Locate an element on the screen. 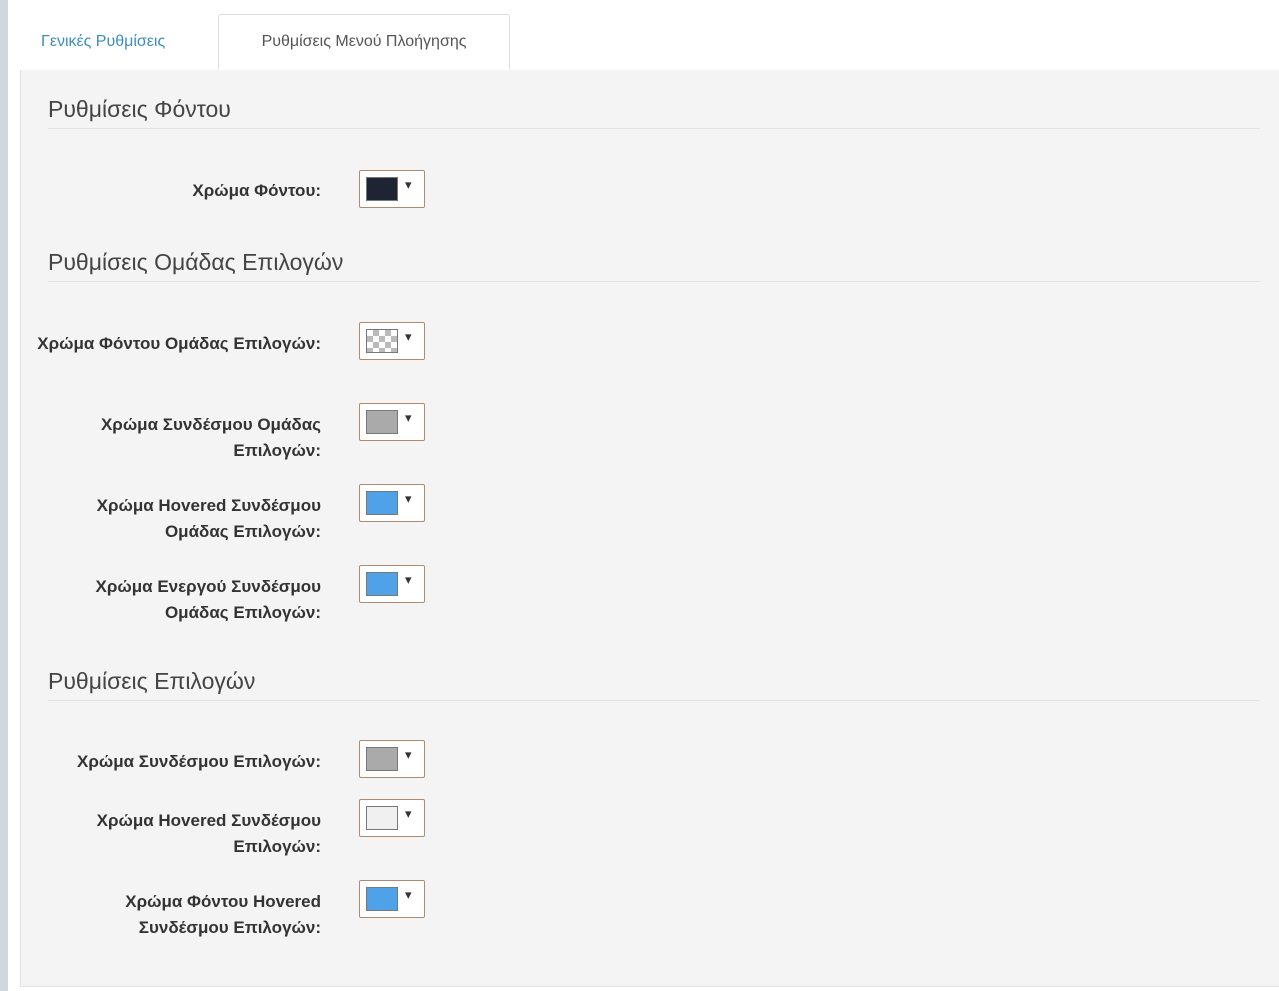 The image size is (1279, 991). field-label-group-link-color: Χρώμα Συνδέσμου Ομάδας Επιλογών: is located at coordinates (210, 437).